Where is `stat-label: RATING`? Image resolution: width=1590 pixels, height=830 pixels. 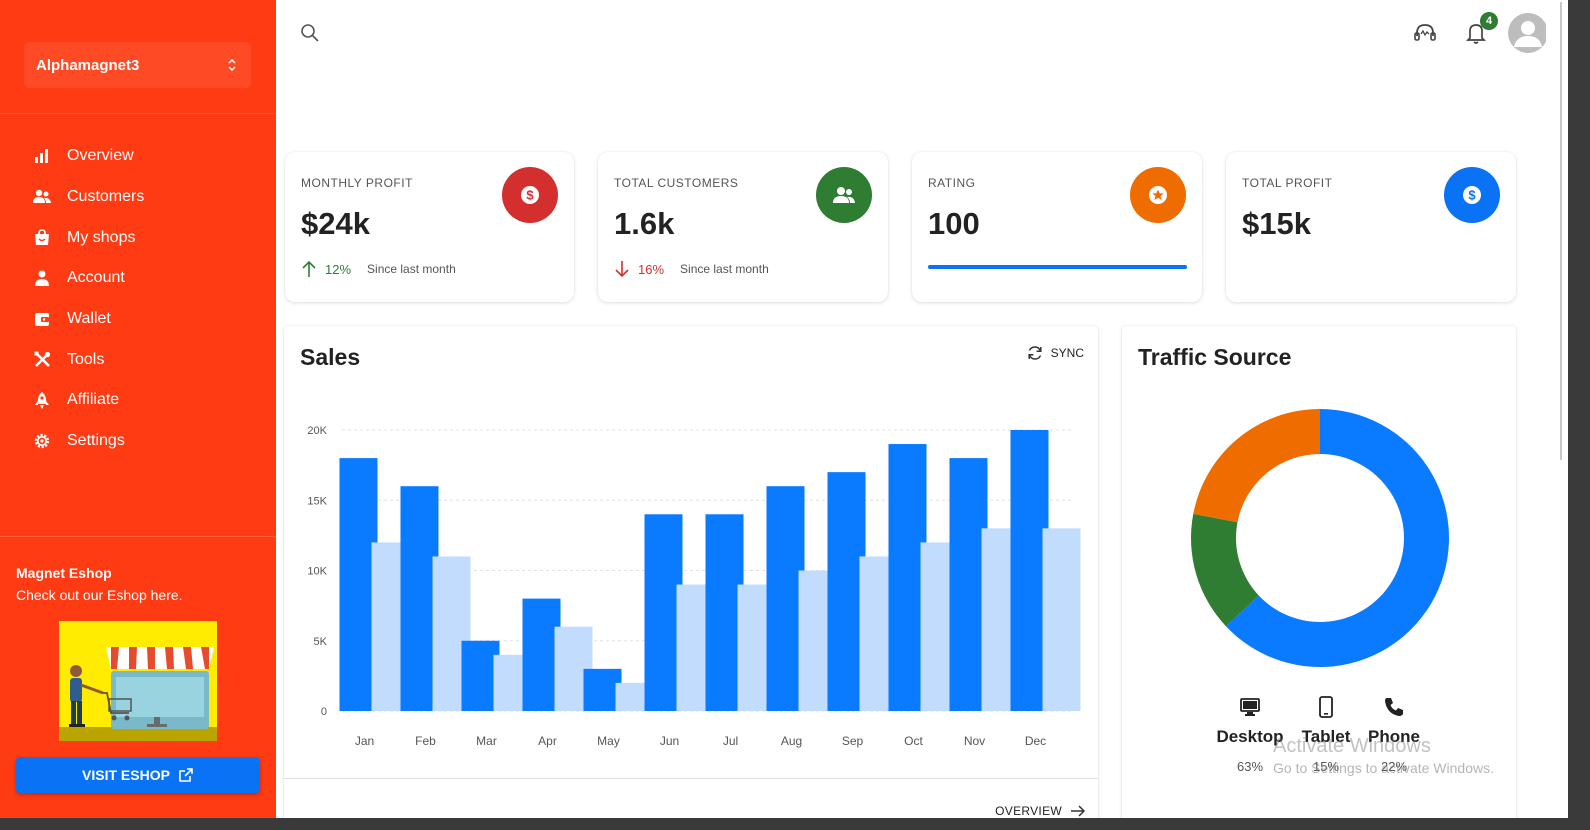
stat-label: RATING is located at coordinates (952, 183).